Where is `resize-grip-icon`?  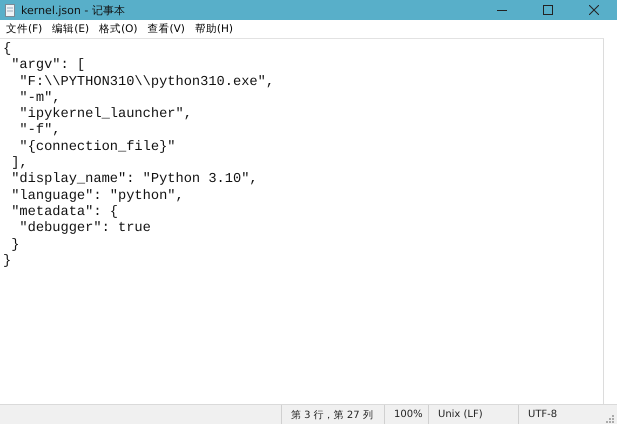 resize-grip-icon is located at coordinates (610, 418).